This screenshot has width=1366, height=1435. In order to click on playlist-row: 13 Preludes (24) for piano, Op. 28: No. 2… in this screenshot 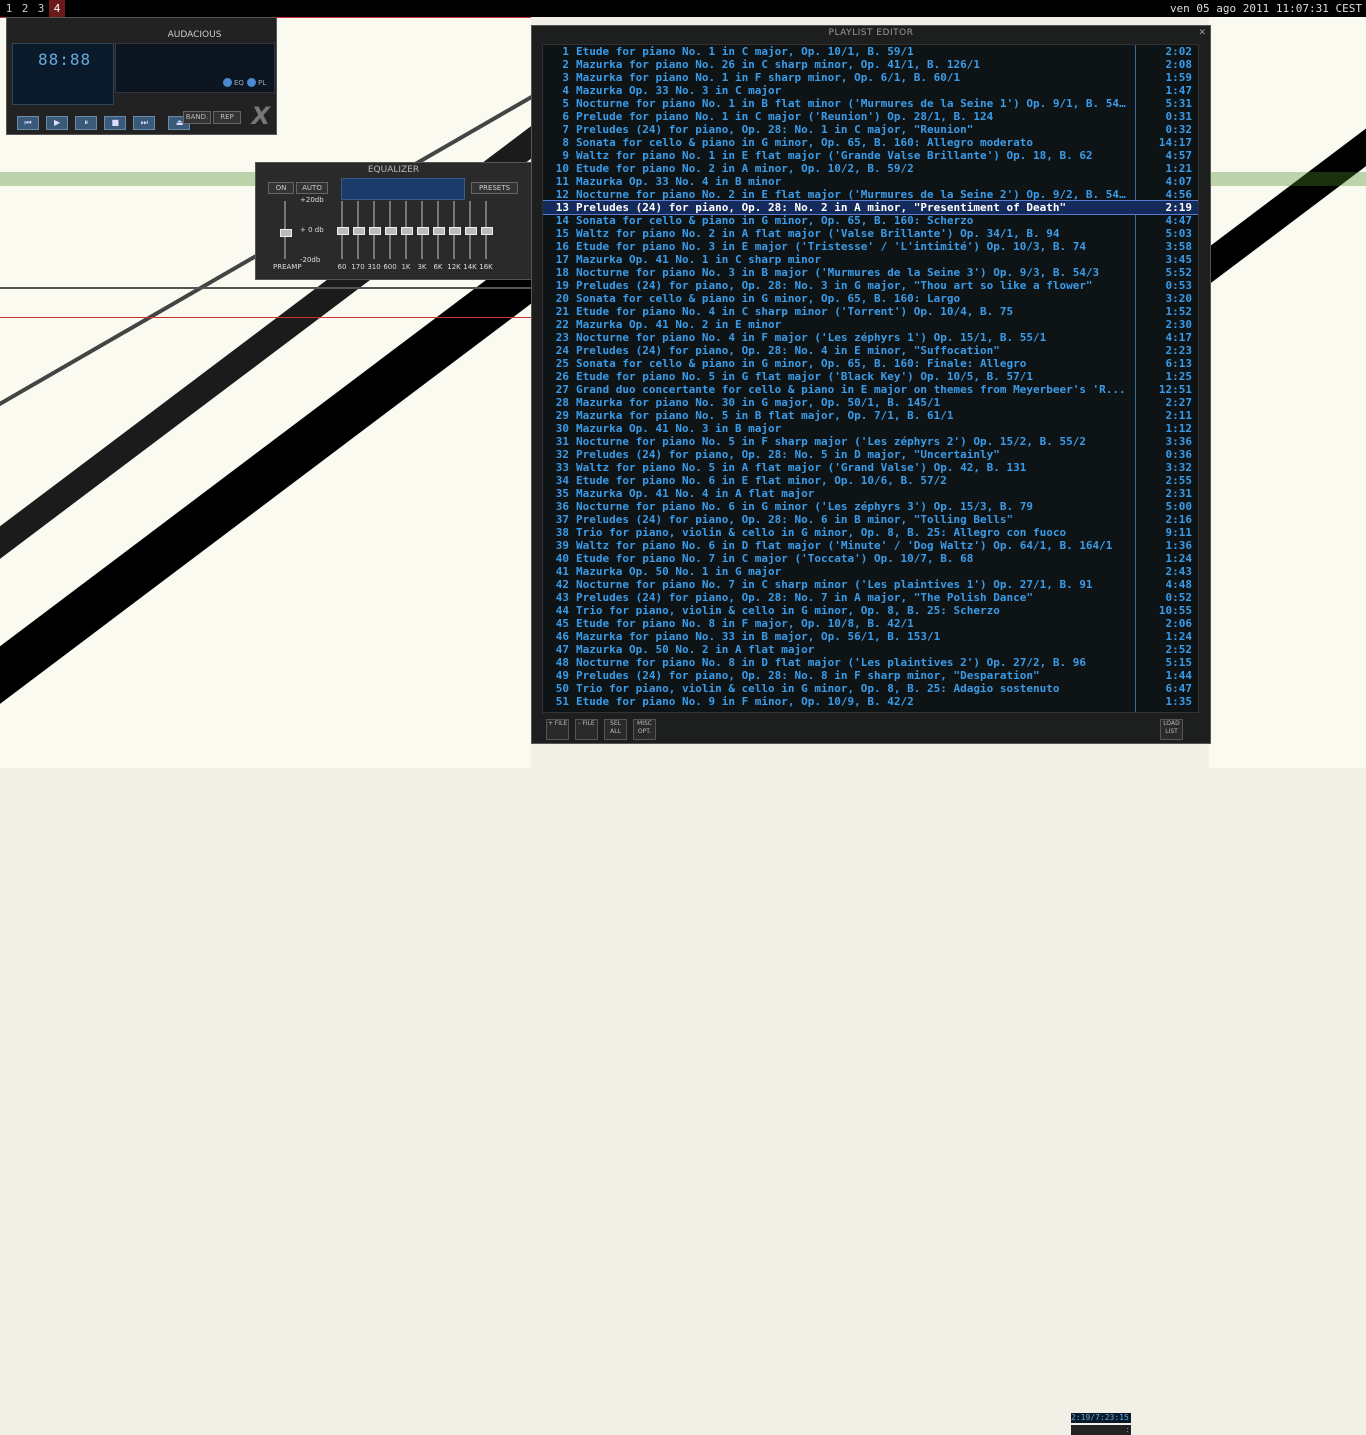, I will do `click(870, 207)`.